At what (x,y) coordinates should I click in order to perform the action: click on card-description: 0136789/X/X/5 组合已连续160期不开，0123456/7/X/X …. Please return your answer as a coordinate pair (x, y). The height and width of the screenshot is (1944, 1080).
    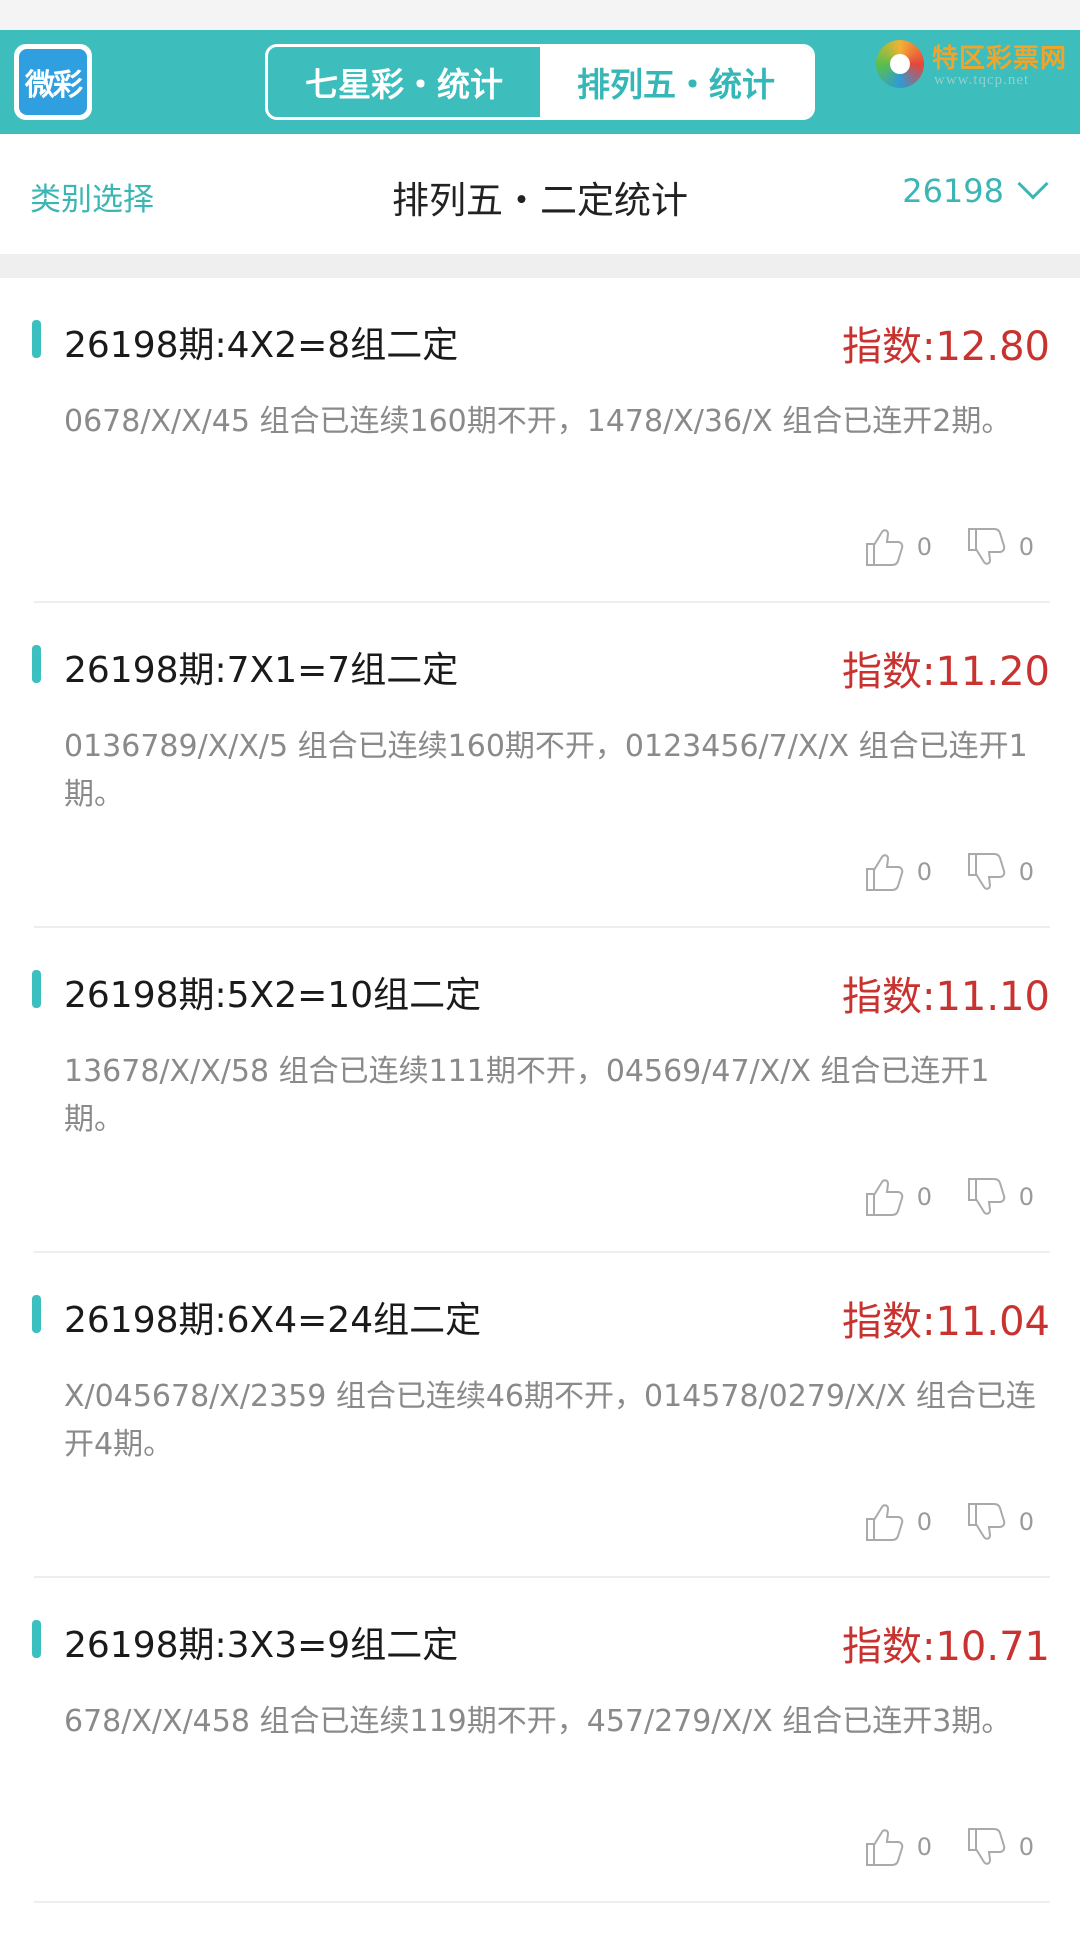
    Looking at the image, I should click on (546, 770).